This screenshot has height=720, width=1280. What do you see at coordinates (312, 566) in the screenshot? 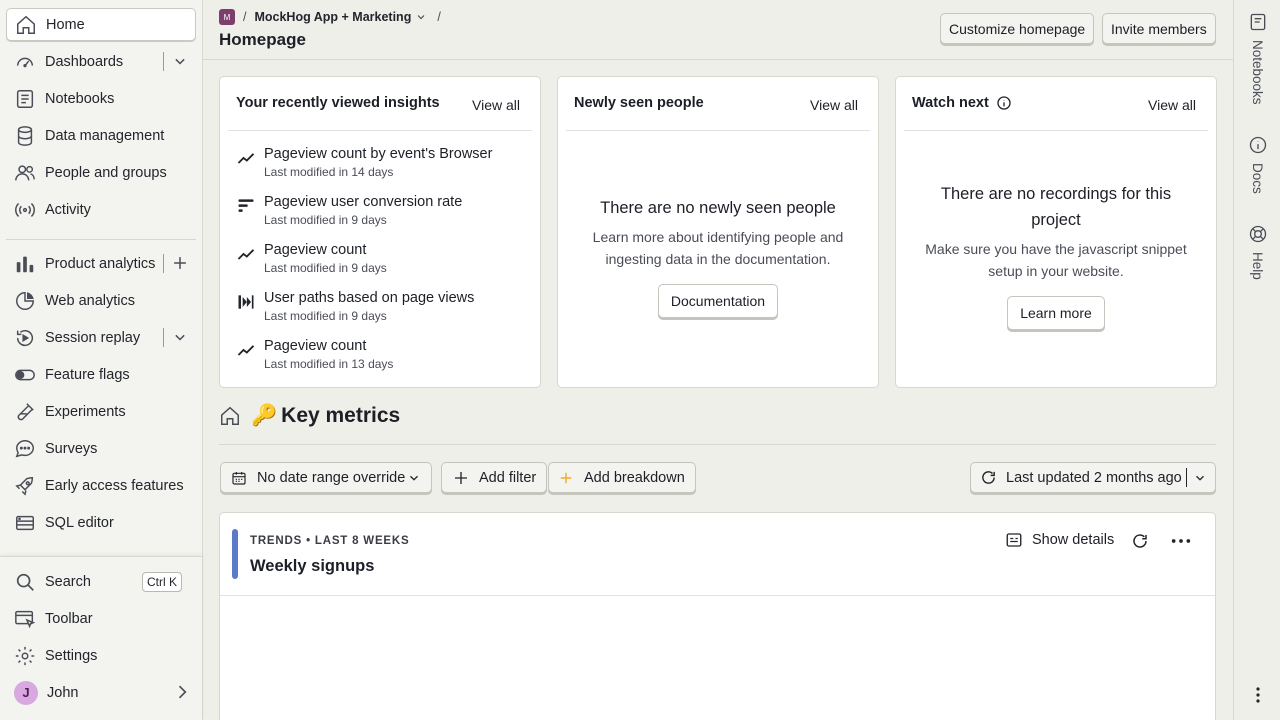
I see `tile-title: Weekly signups` at bounding box center [312, 566].